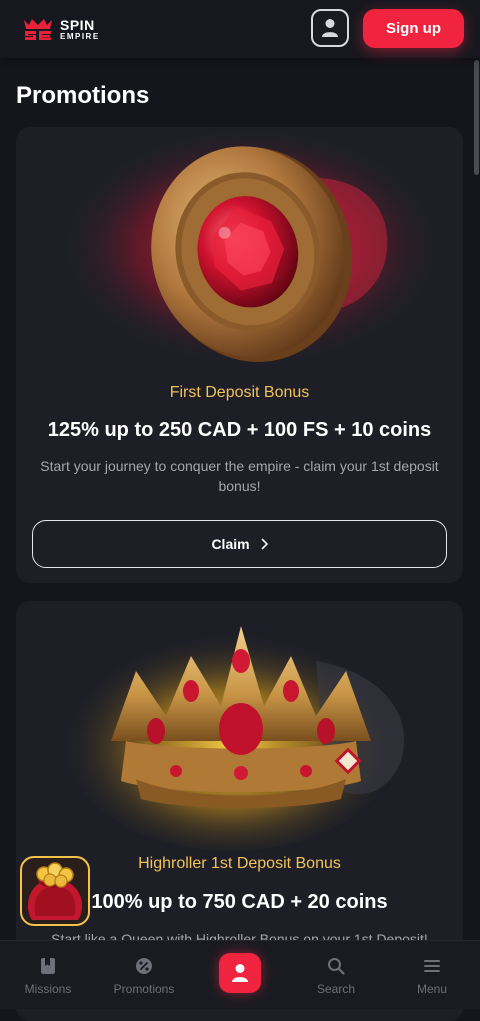  Describe the element at coordinates (48, 989) in the screenshot. I see `nav-label-missions: Missions` at that location.